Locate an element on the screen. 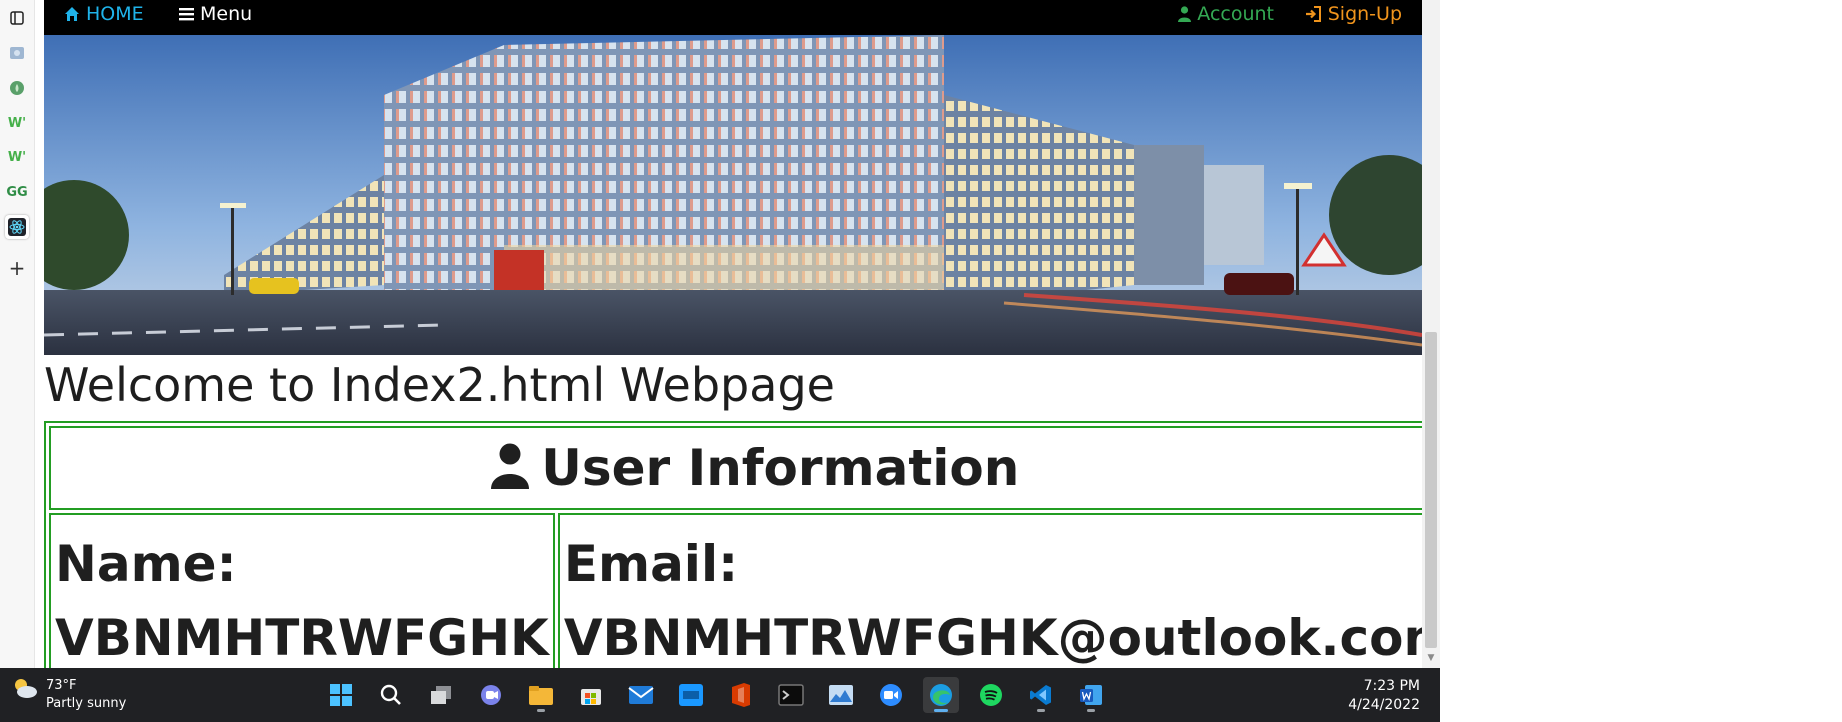  weather-widget: 73°F Partly sunny is located at coordinates (69, 695).